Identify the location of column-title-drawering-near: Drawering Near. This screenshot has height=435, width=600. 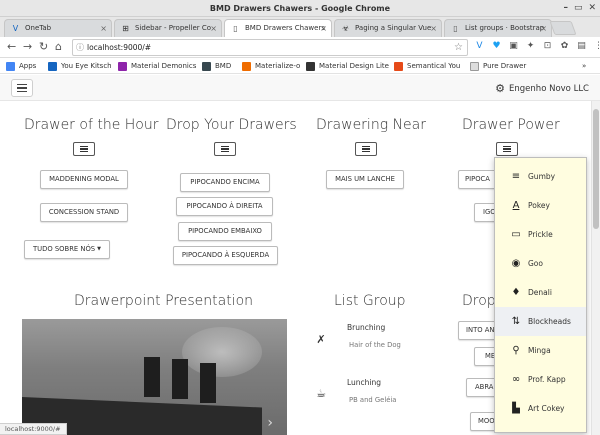
(371, 125).